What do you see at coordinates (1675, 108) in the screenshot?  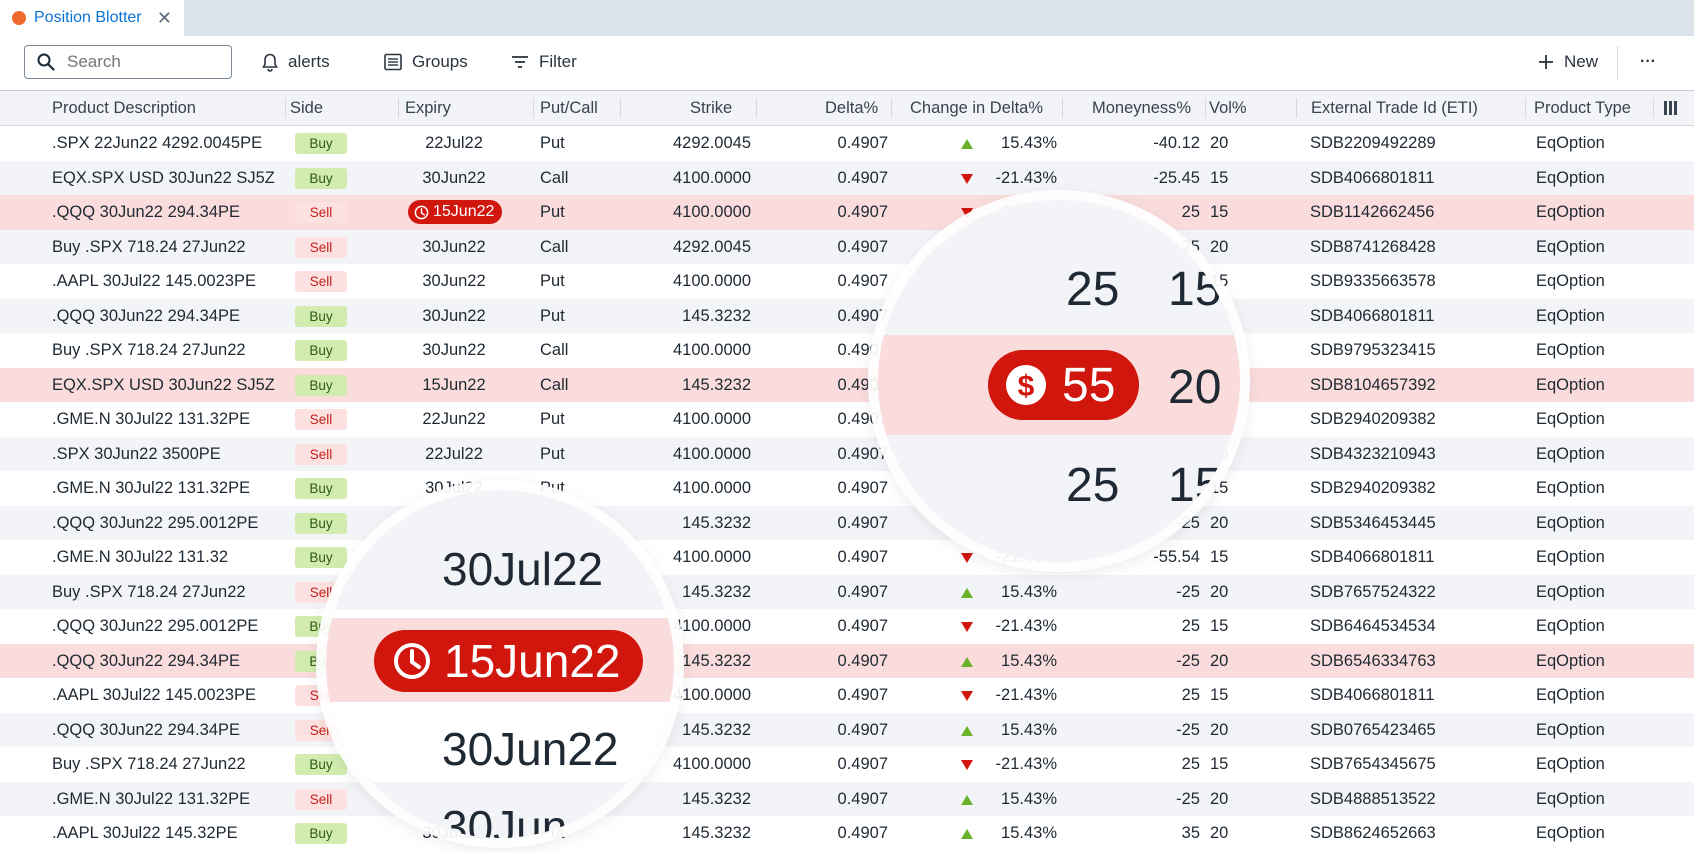 I see `columns-icon-bar` at bounding box center [1675, 108].